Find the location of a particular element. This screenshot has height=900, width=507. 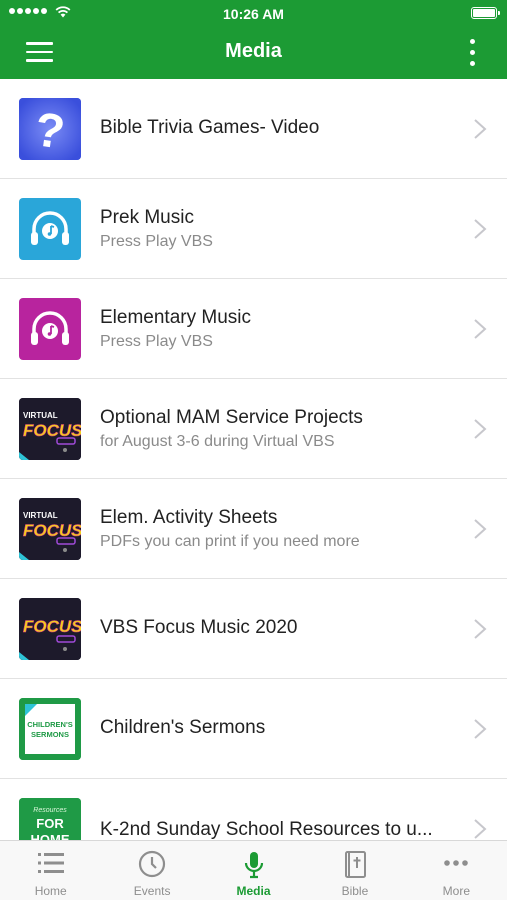

media-item-title: Elementary Music is located at coordinates (175, 317).